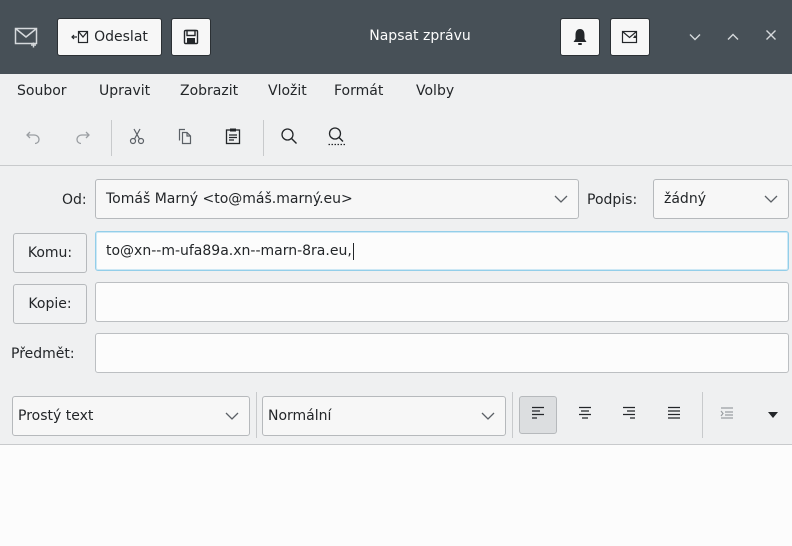 The height and width of the screenshot is (546, 792). I want to click on menu-soubor: Soubor, so click(42, 91).